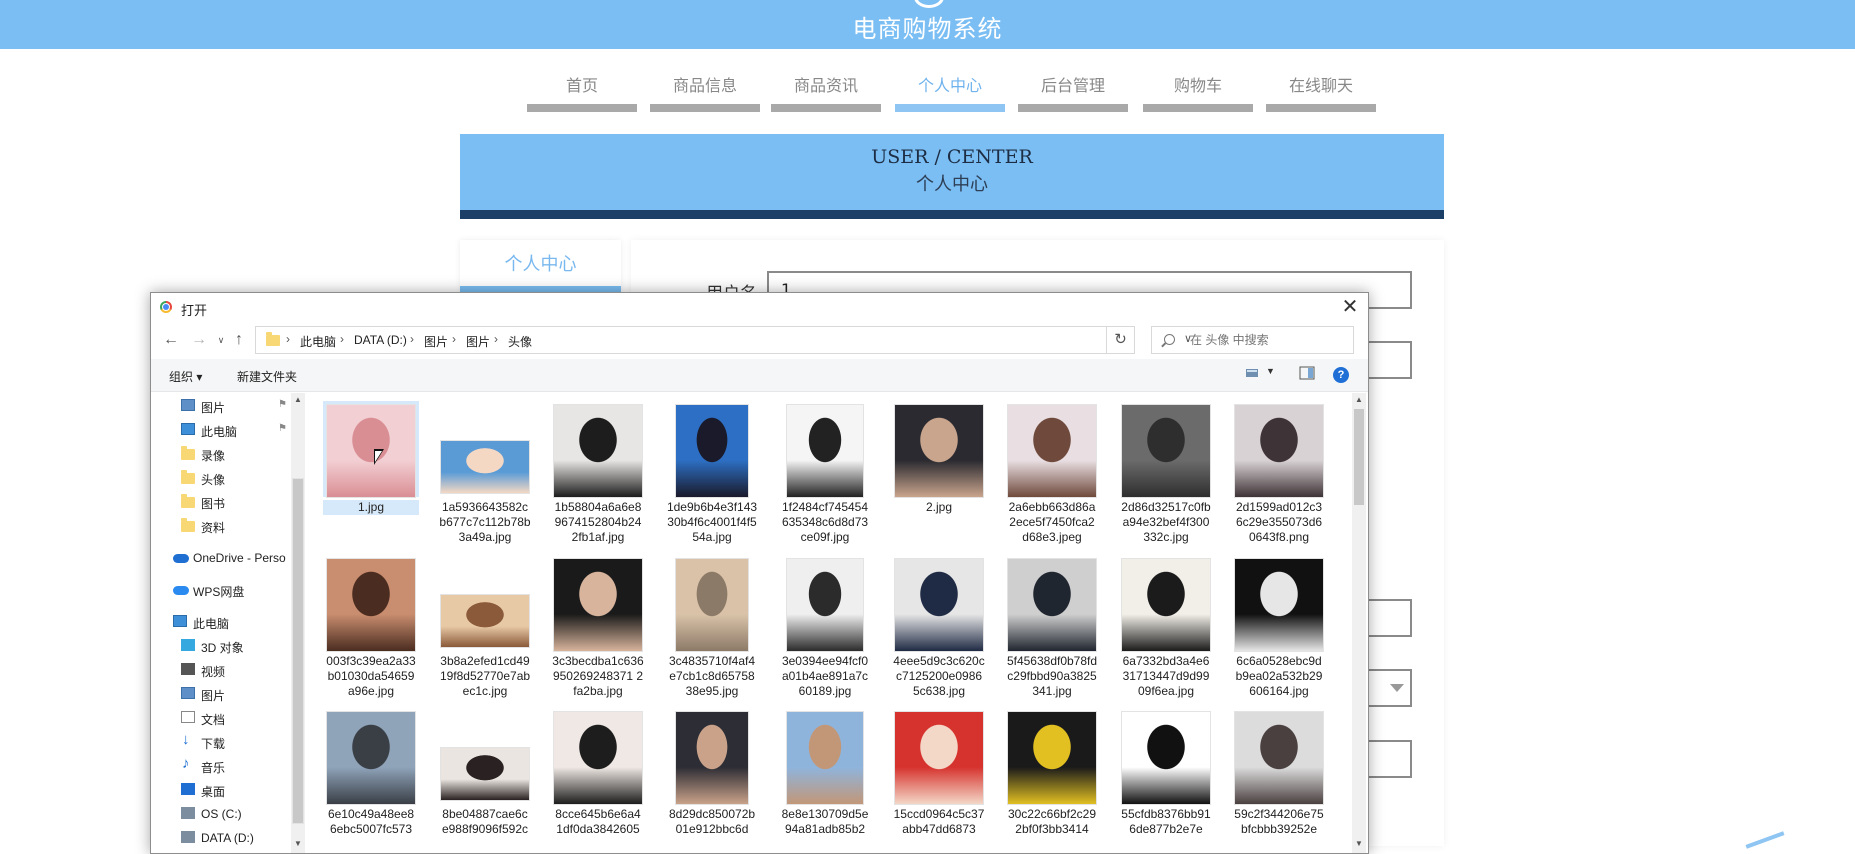 This screenshot has width=1855, height=854. What do you see at coordinates (1307, 373) in the screenshot?
I see `preview-pane-icon` at bounding box center [1307, 373].